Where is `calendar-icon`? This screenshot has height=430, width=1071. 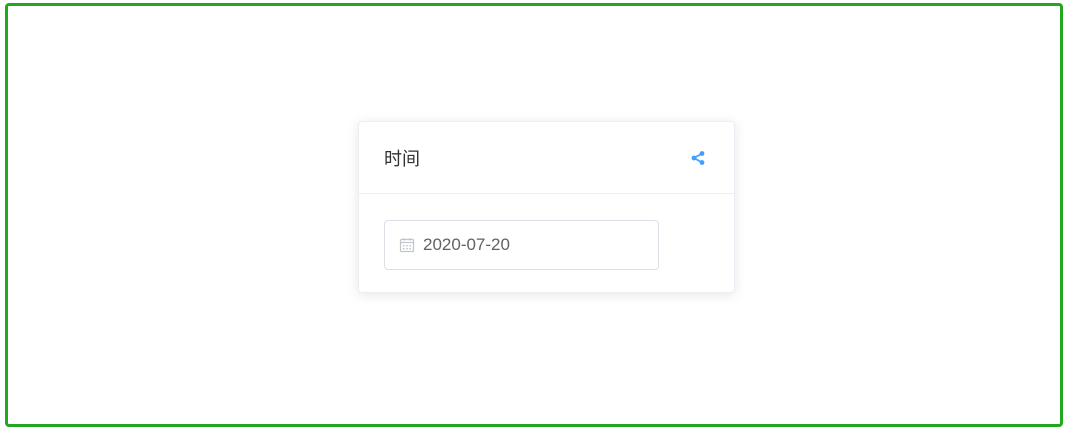
calendar-icon is located at coordinates (407, 245).